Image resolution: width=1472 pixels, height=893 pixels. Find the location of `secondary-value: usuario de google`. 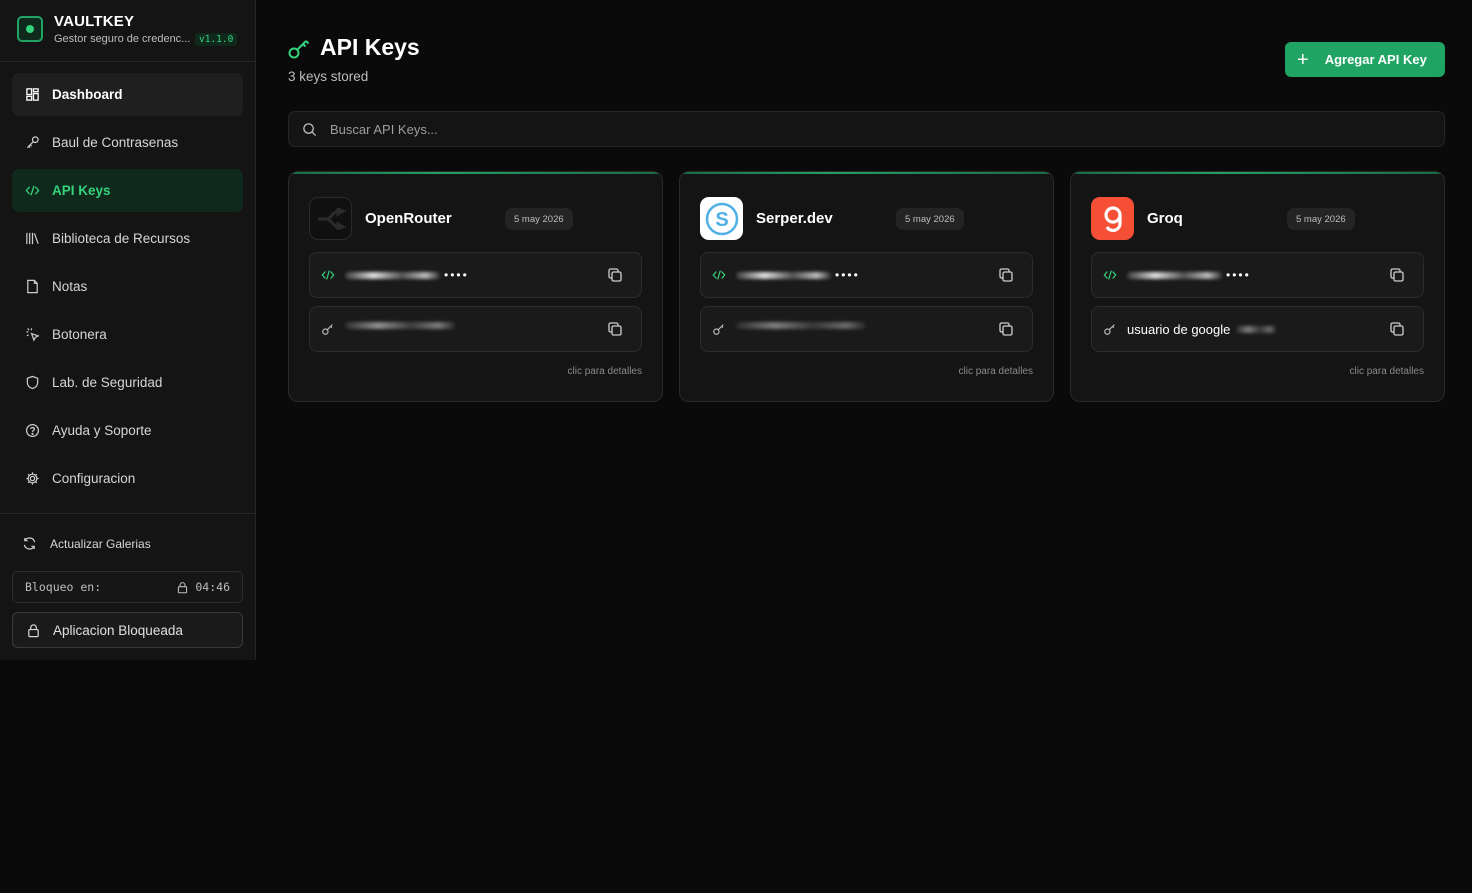

secondary-value: usuario de google is located at coordinates (1202, 329).